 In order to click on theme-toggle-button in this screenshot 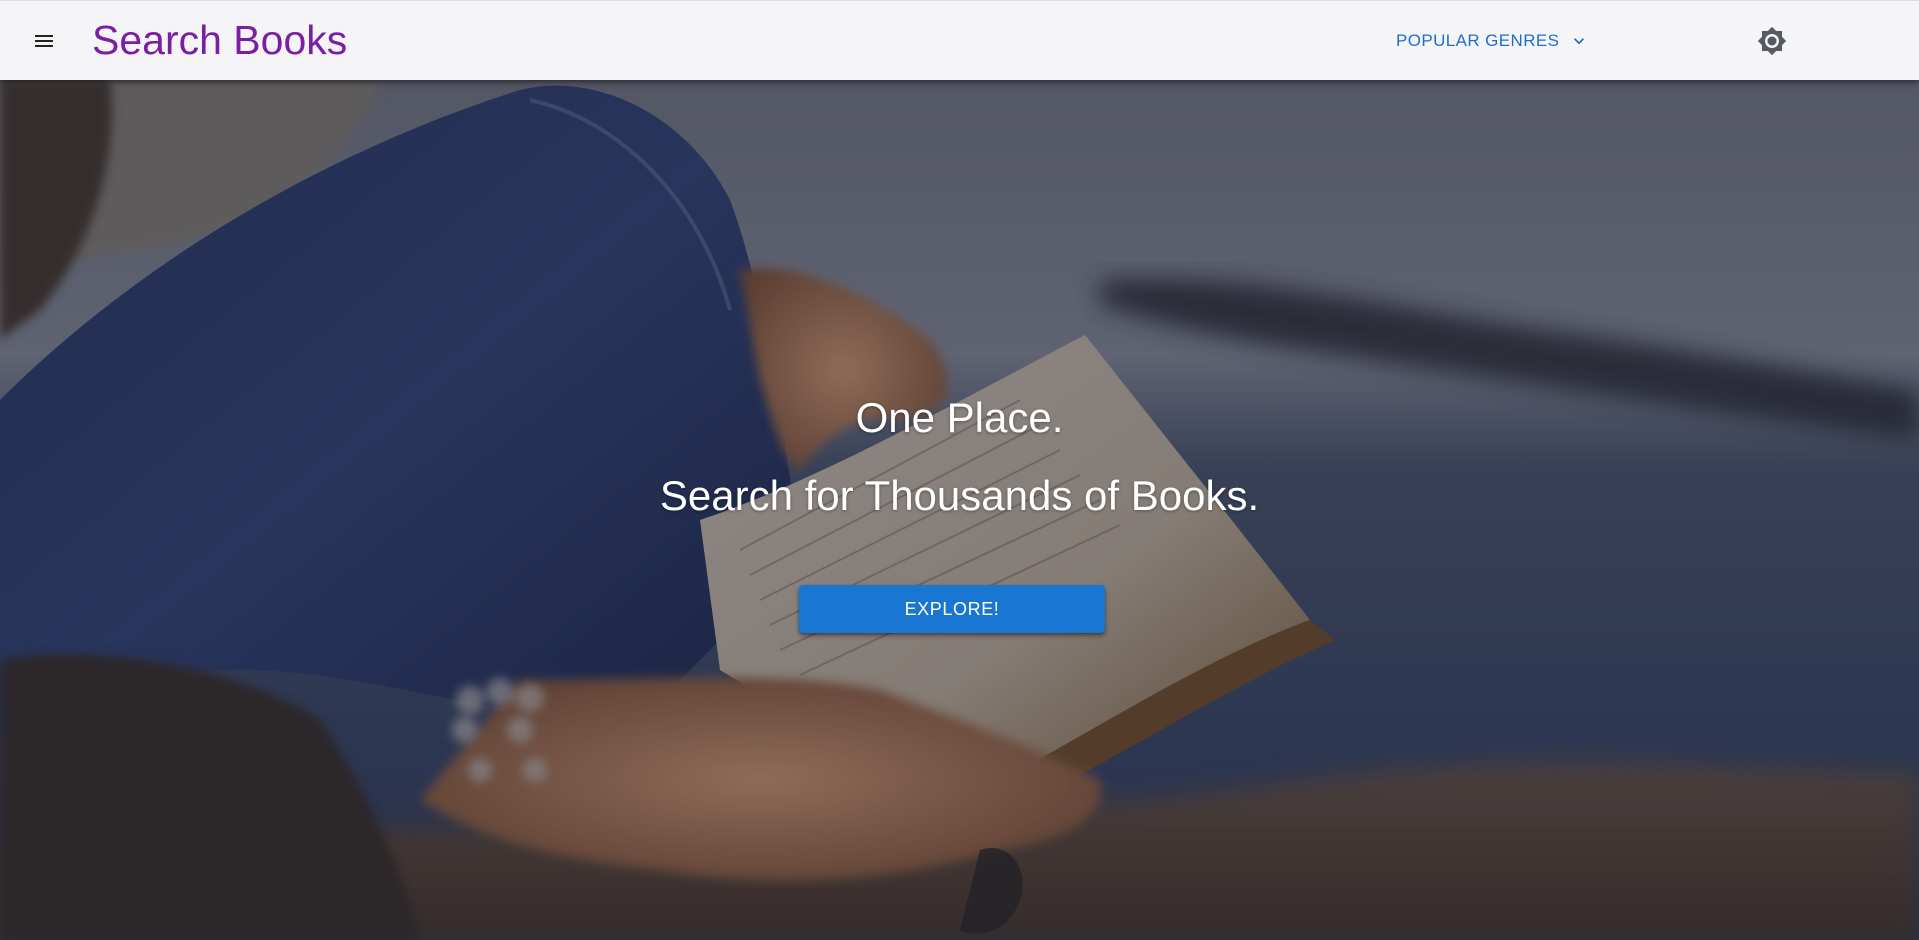, I will do `click(1772, 41)`.